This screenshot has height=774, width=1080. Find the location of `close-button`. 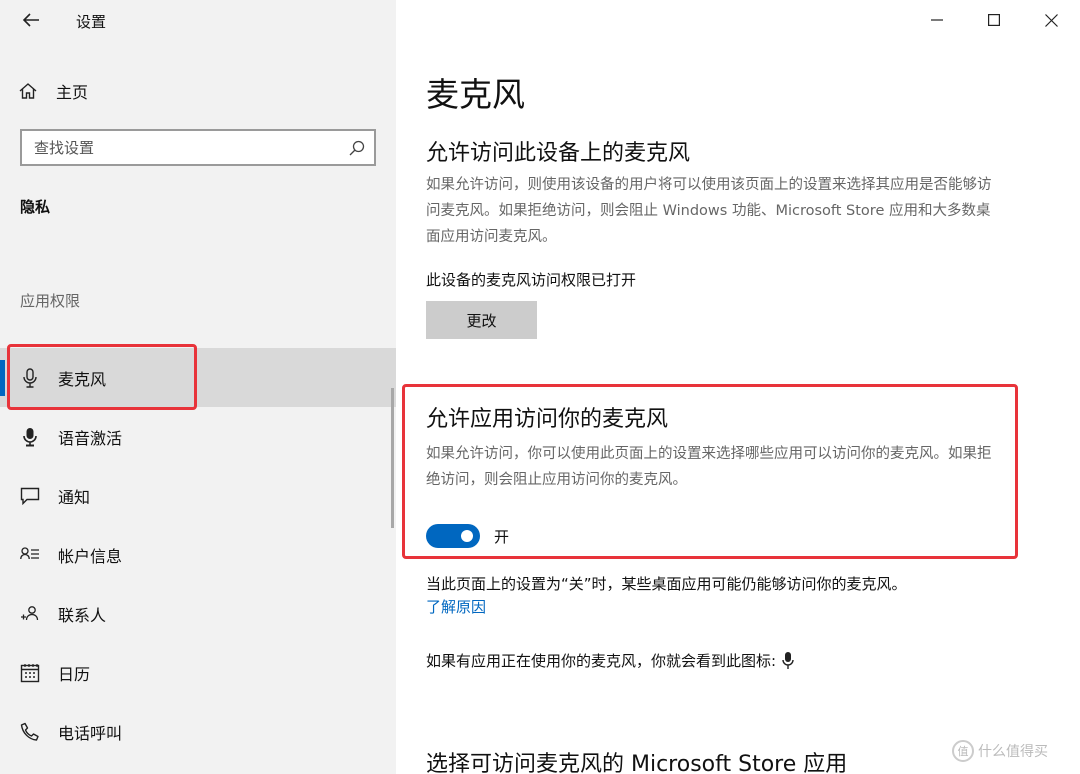

close-button is located at coordinates (1051, 20).